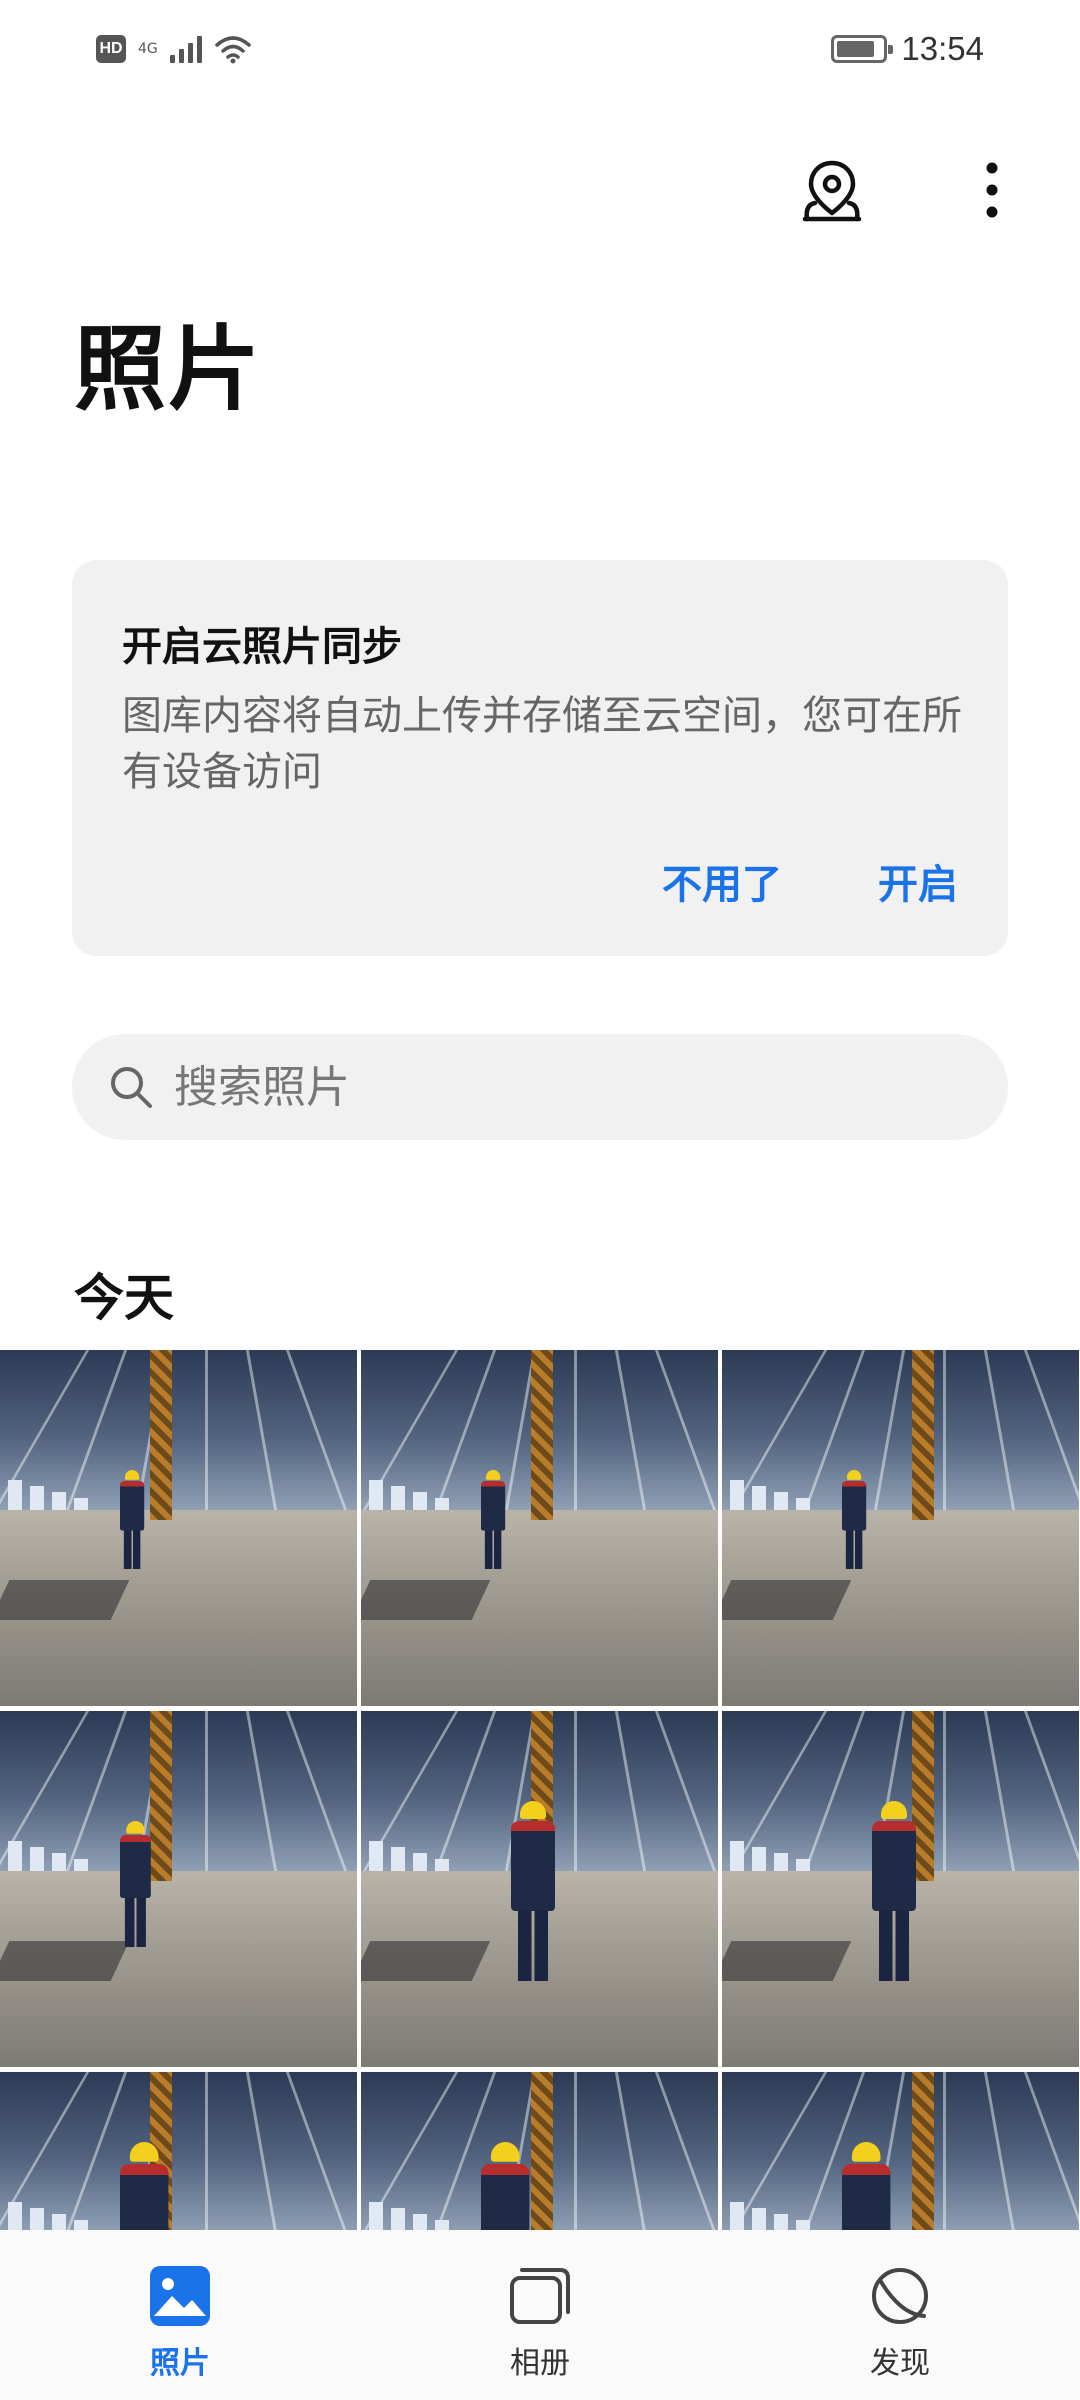 The height and width of the screenshot is (2400, 1080). What do you see at coordinates (186, 49) in the screenshot?
I see `signal-icon` at bounding box center [186, 49].